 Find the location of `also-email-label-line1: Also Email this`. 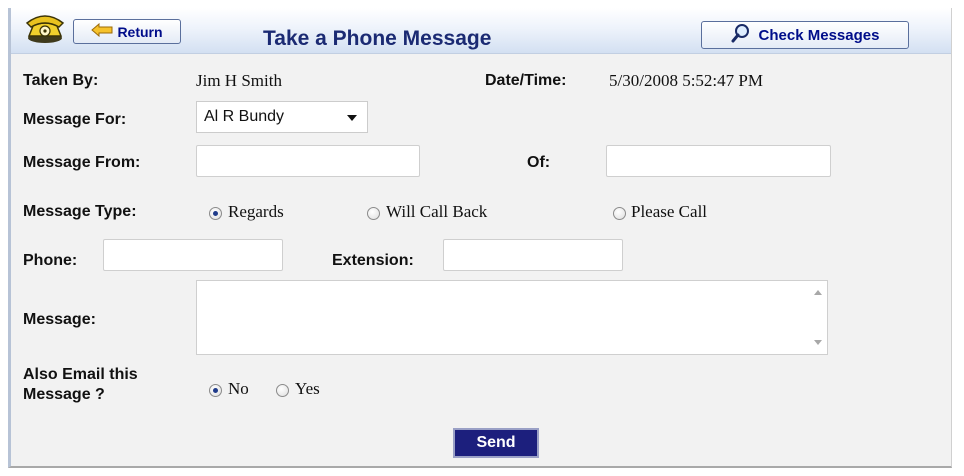

also-email-label-line1: Also Email this is located at coordinates (80, 374).